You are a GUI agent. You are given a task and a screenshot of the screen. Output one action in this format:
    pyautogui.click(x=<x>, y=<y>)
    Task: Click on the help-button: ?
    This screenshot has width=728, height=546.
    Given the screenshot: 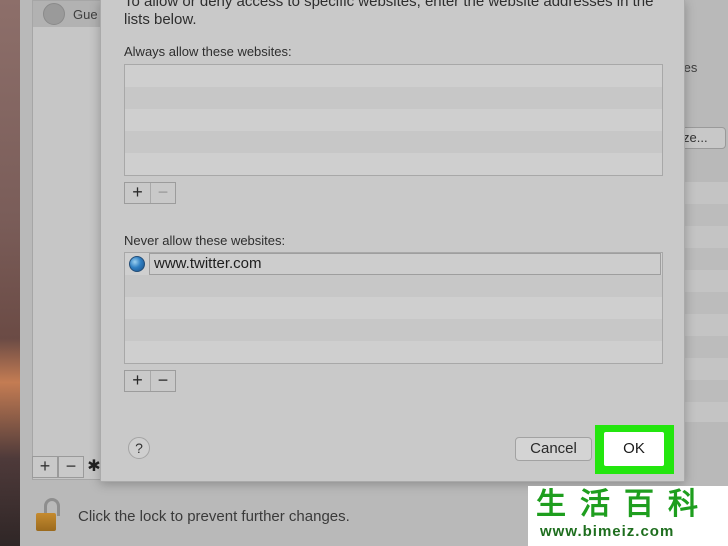 What is the action you would take?
    pyautogui.click(x=139, y=448)
    